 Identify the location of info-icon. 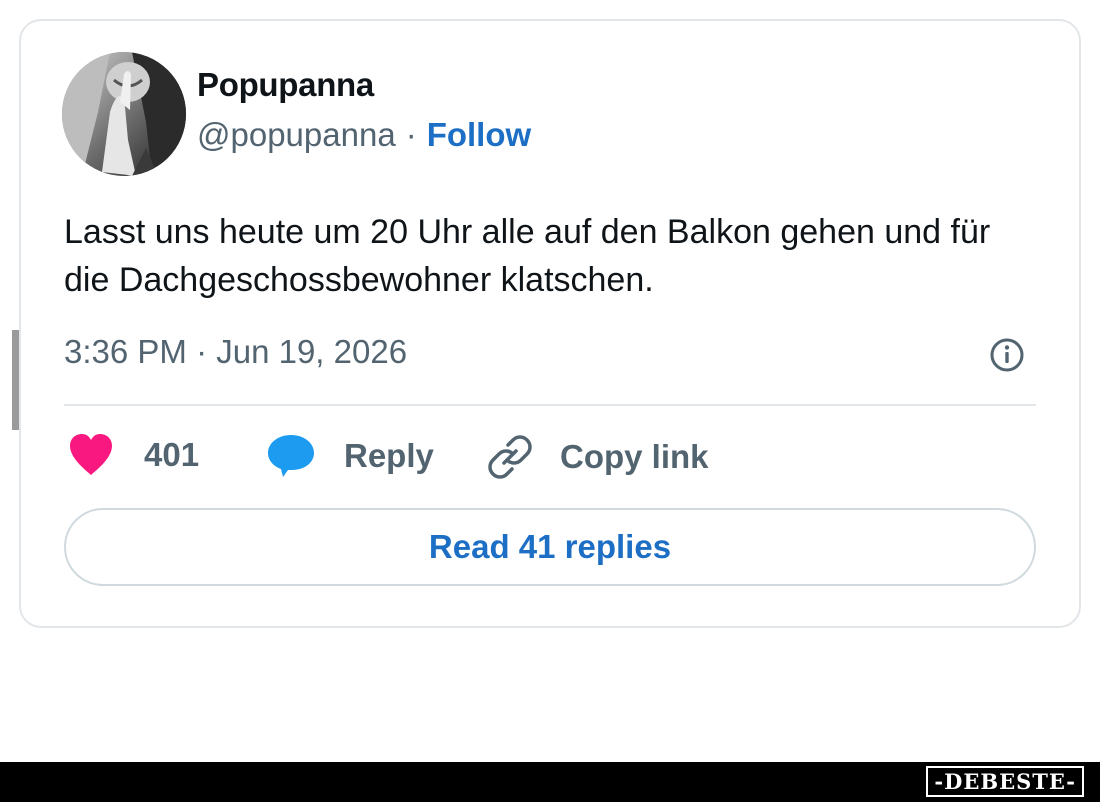
(1007, 355).